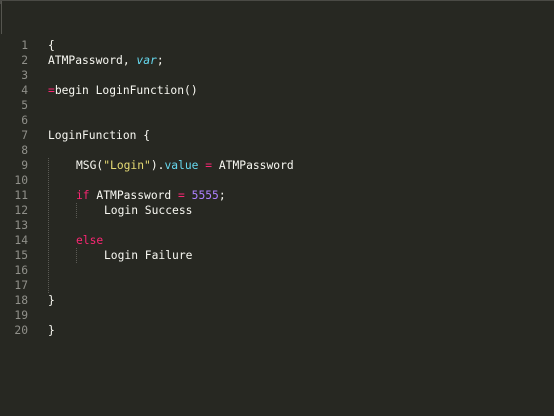 This screenshot has width=554, height=416. Describe the element at coordinates (24, 45) in the screenshot. I see `line-number: 1` at that location.